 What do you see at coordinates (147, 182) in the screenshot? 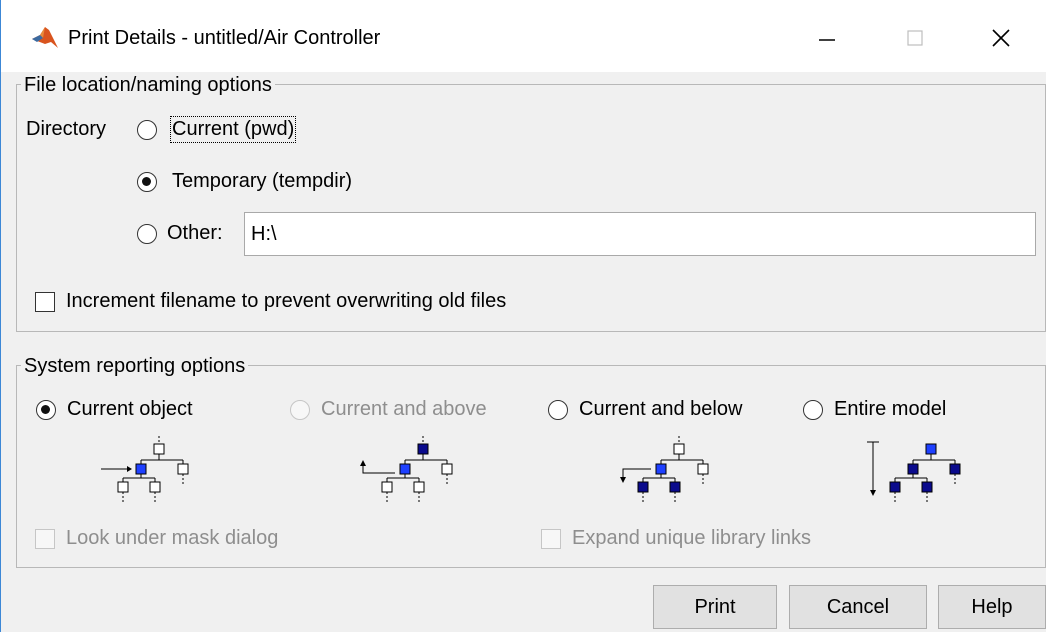
I see `radio-temporary-tempdir` at bounding box center [147, 182].